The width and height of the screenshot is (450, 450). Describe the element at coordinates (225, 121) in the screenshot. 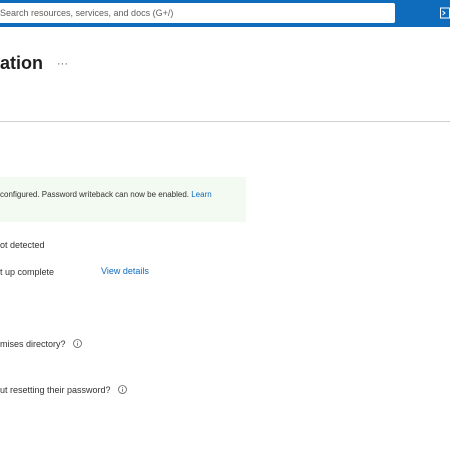

I see `header-divider` at that location.